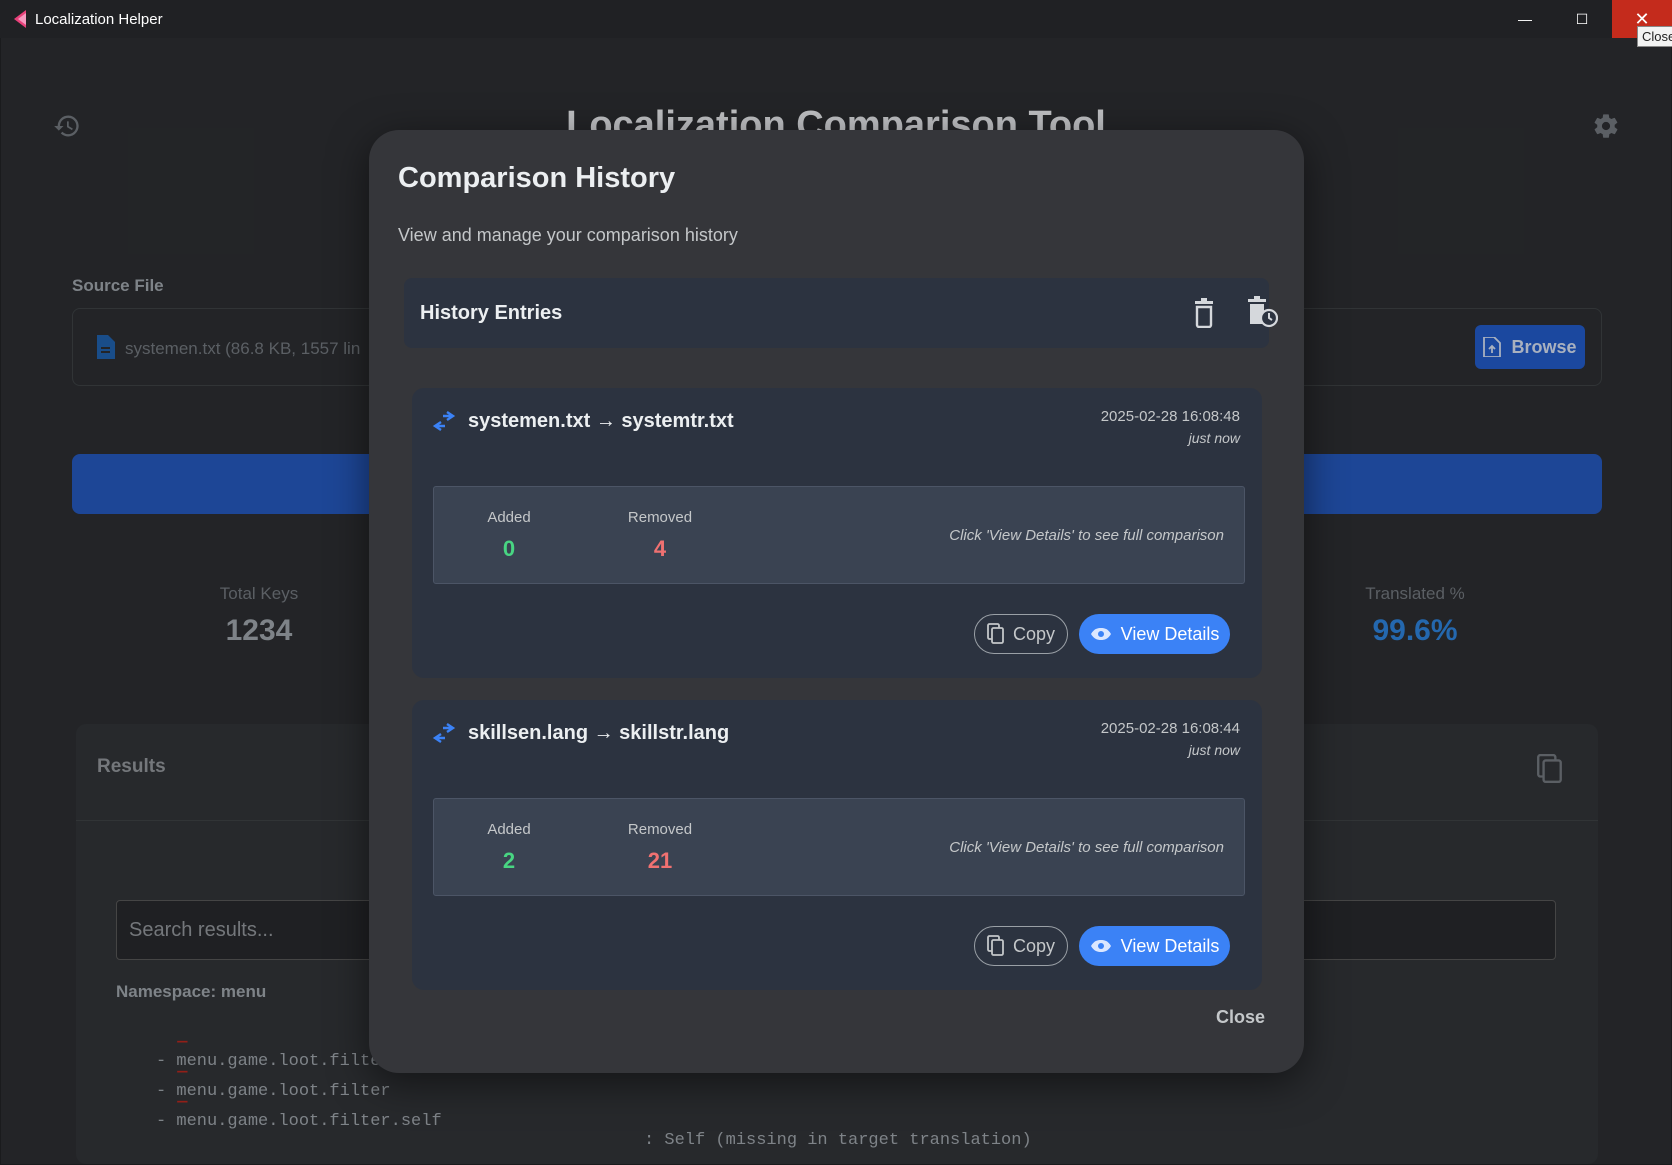 This screenshot has width=1672, height=1165. What do you see at coordinates (537, 178) in the screenshot?
I see `dialog-title: Comparison History` at bounding box center [537, 178].